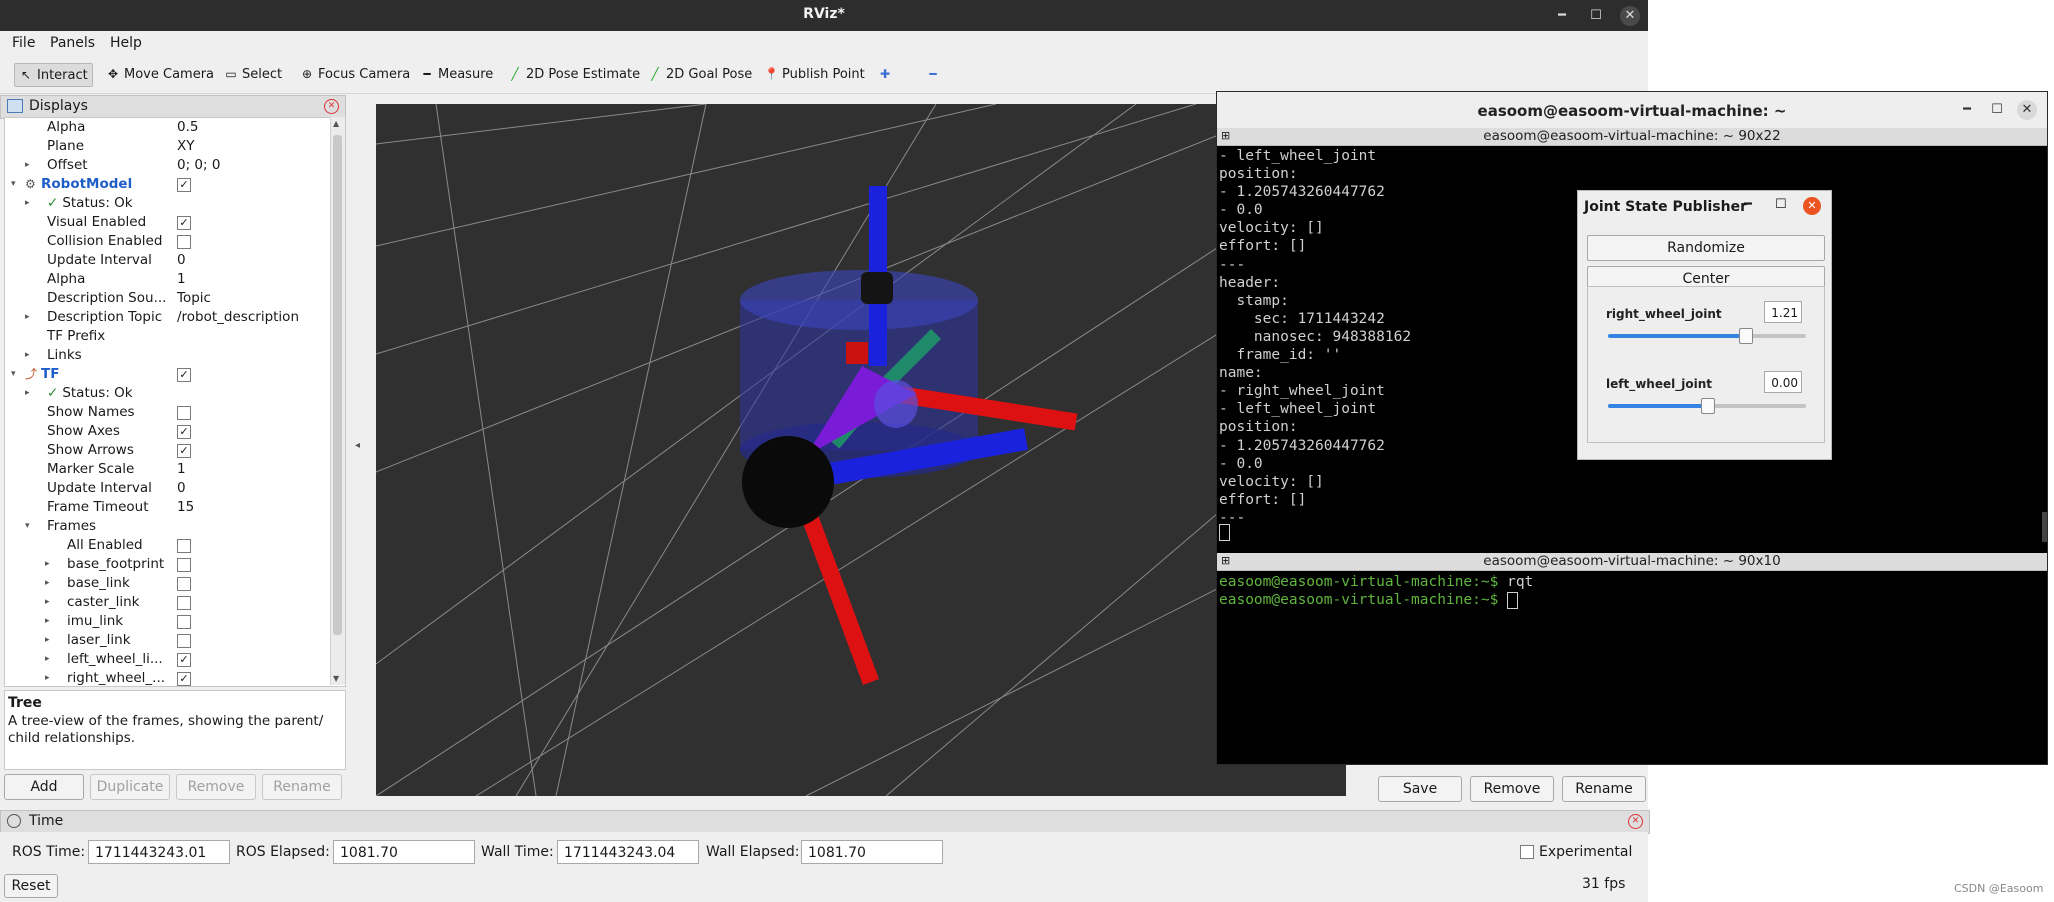  Describe the element at coordinates (160, 74) in the screenshot. I see `tool-move-camera: ✥ Move Camera` at that location.